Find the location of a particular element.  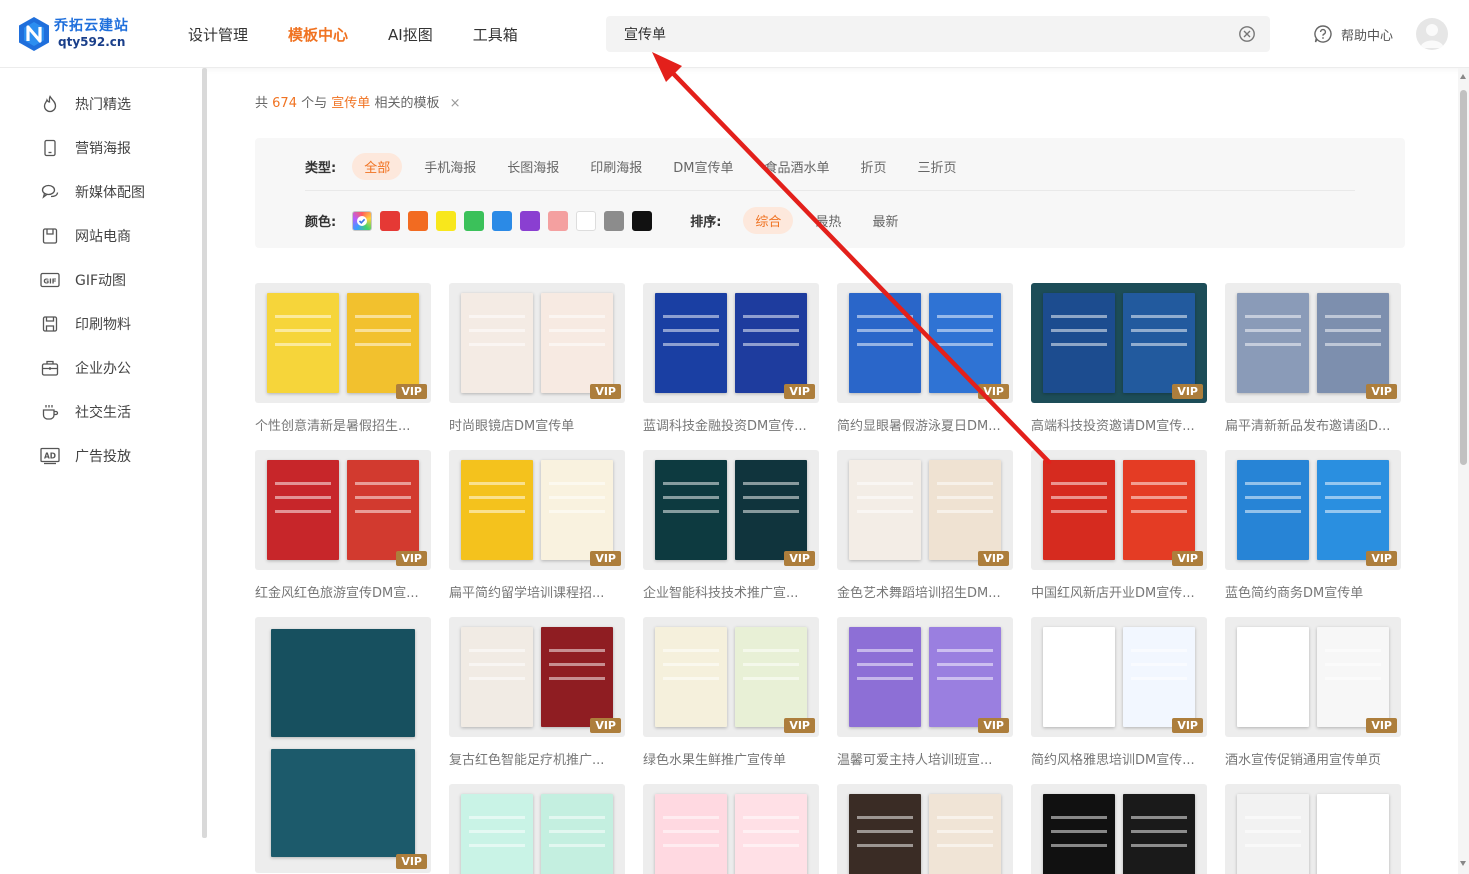

template-title: 时尚眼镜店DM宣传单 is located at coordinates (537, 424).